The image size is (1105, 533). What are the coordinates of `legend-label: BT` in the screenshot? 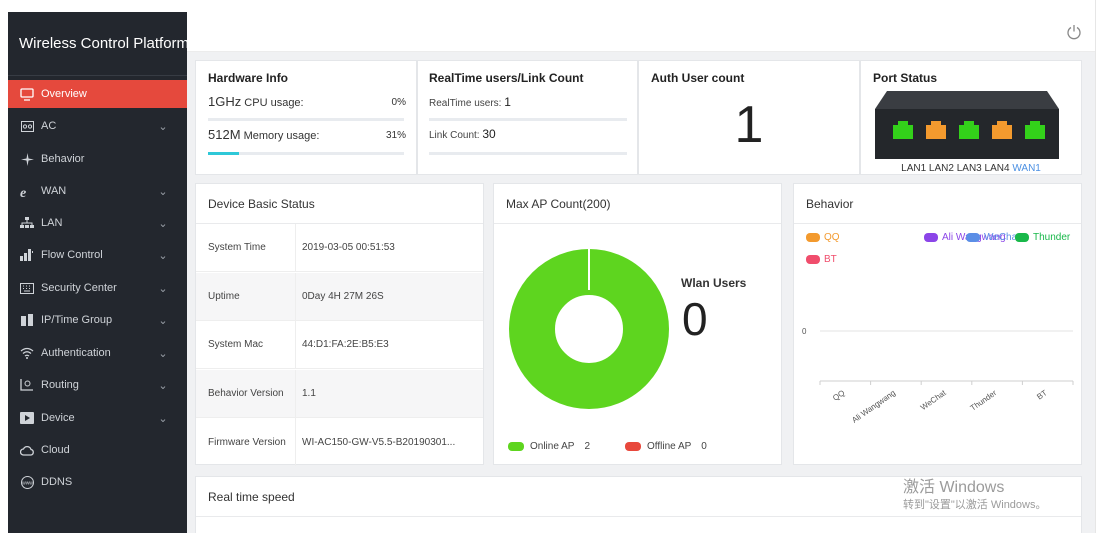 It's located at (830, 259).